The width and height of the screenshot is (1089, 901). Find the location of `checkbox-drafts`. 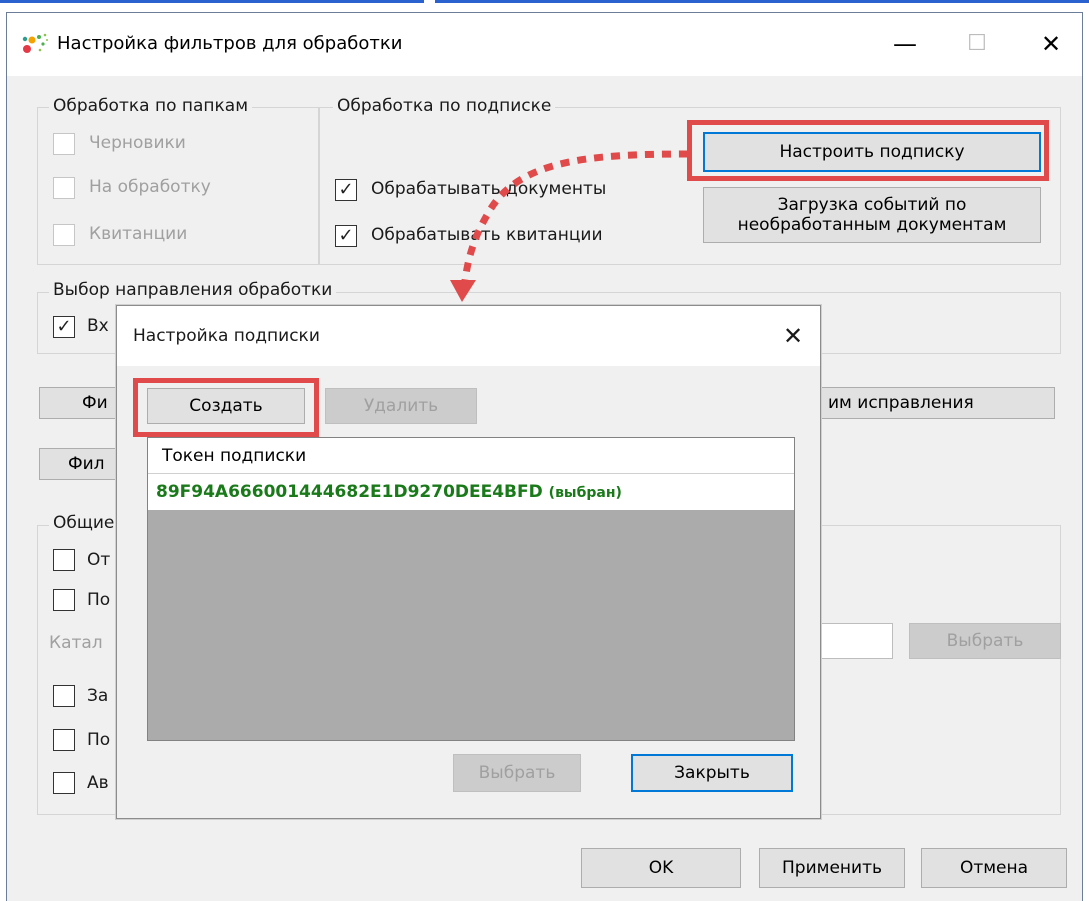

checkbox-drafts is located at coordinates (64, 144).